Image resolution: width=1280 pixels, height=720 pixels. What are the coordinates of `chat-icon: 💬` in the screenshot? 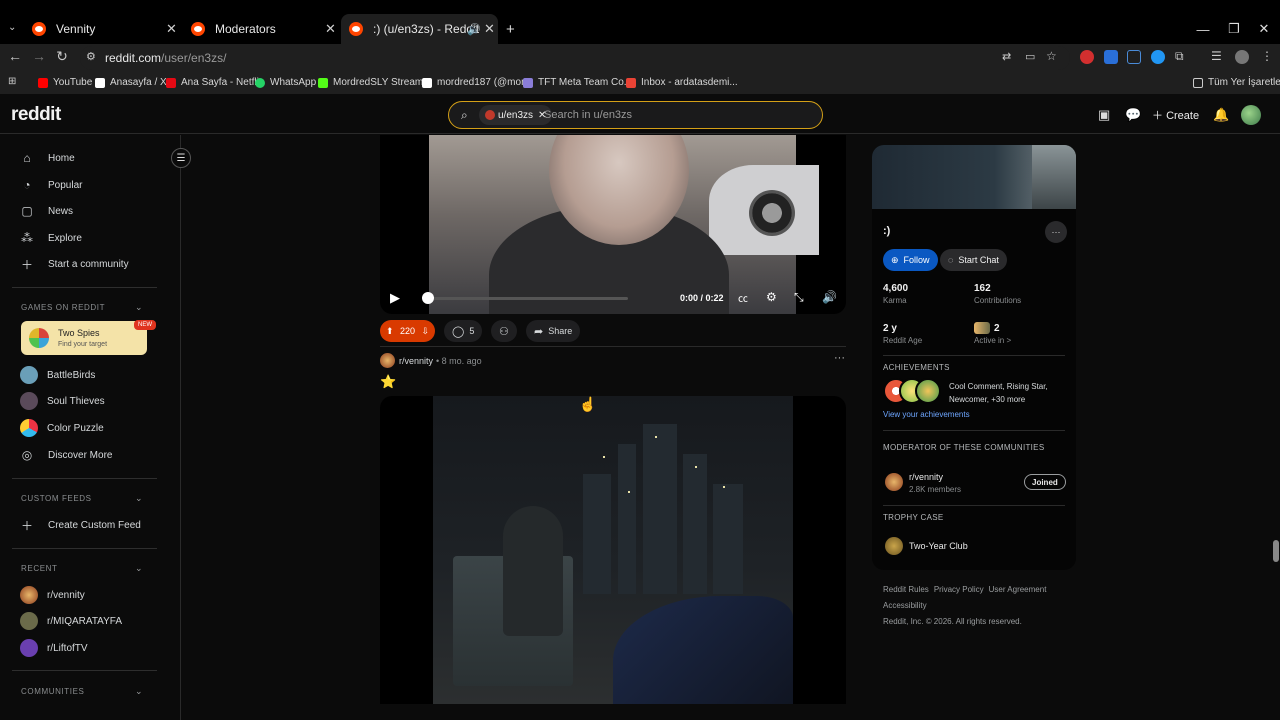 It's located at (1133, 115).